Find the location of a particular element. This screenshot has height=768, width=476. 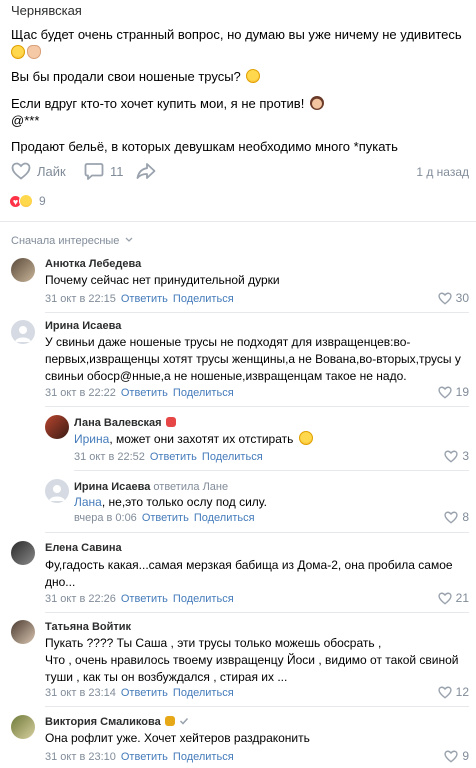

comment-like-button: 8 is located at coordinates (456, 517).